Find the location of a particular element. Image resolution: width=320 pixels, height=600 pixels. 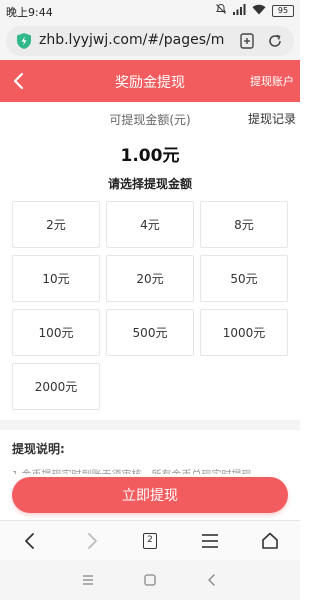

withdraw-now-button: 立即提现 is located at coordinates (150, 495).